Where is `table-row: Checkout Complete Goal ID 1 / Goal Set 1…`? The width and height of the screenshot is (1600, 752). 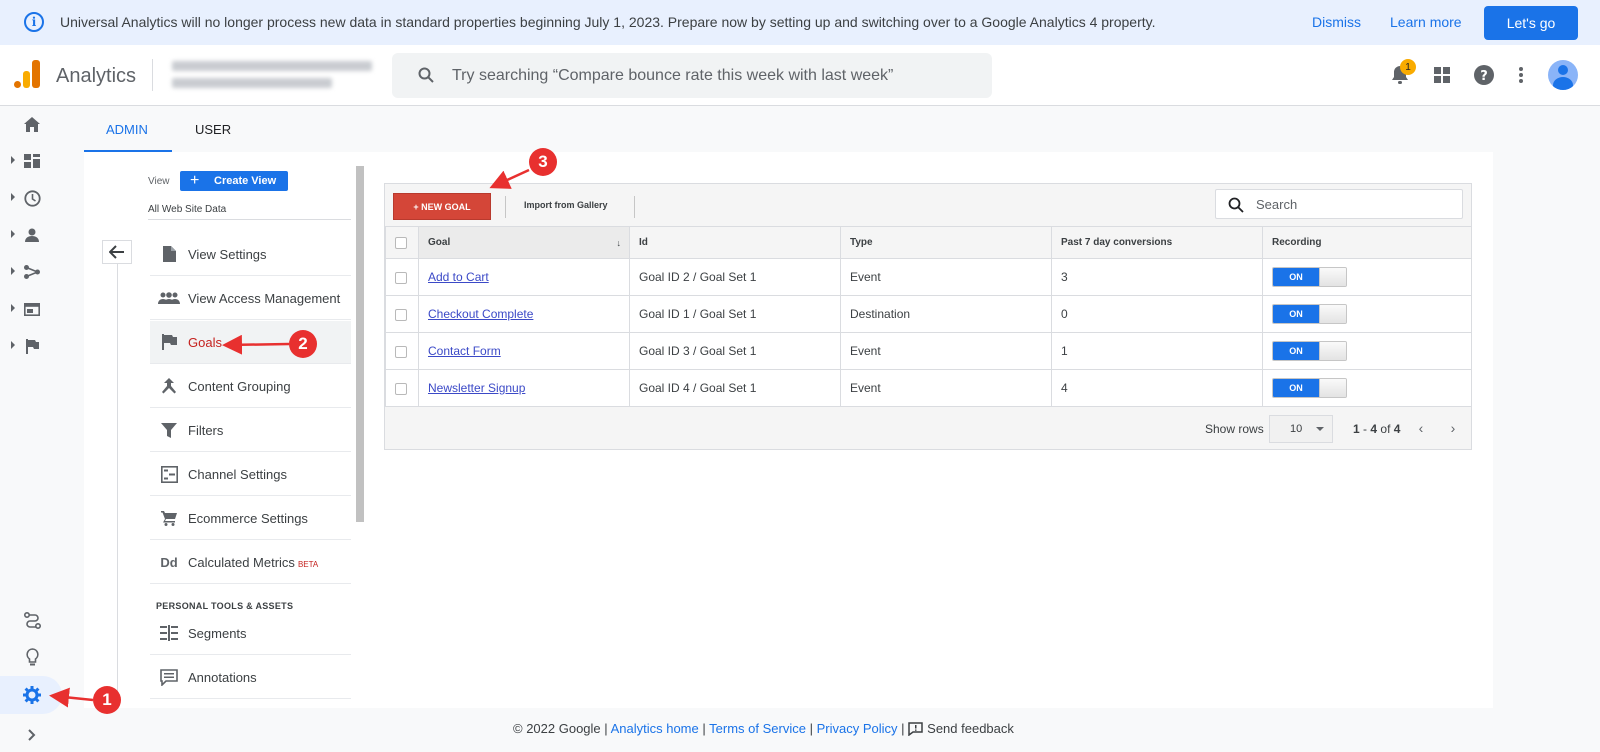 table-row: Checkout Complete Goal ID 1 / Goal Set 1… is located at coordinates (928, 314).